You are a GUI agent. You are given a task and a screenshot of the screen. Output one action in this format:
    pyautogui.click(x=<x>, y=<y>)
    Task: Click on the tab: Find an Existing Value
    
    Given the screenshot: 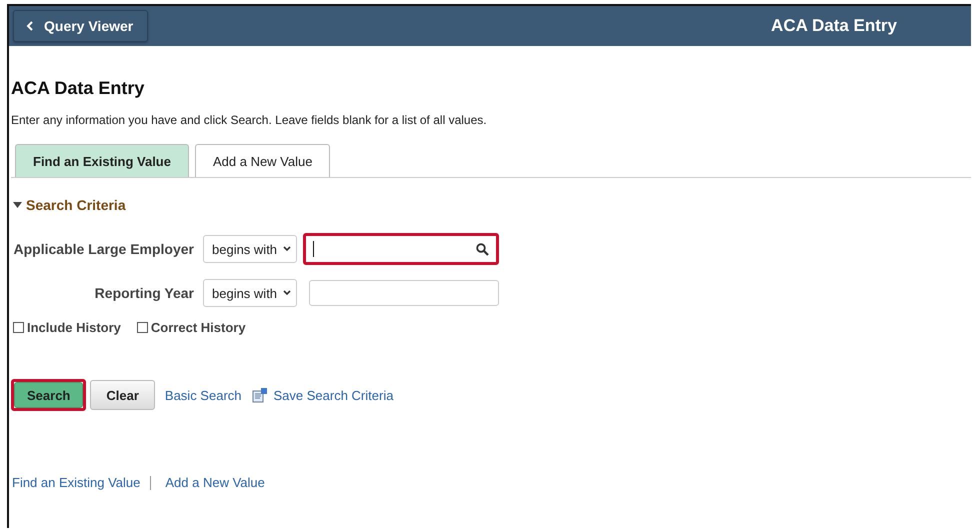 What is the action you would take?
    pyautogui.click(x=102, y=160)
    